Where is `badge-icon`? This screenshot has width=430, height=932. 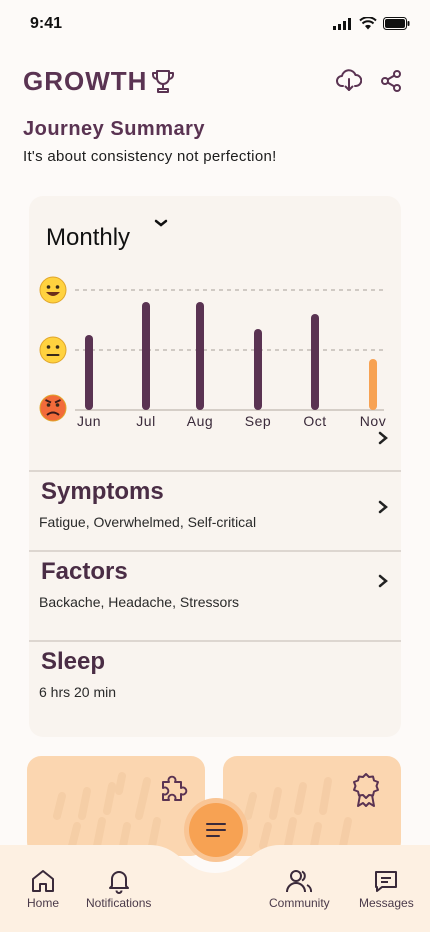 badge-icon is located at coordinates (366, 790).